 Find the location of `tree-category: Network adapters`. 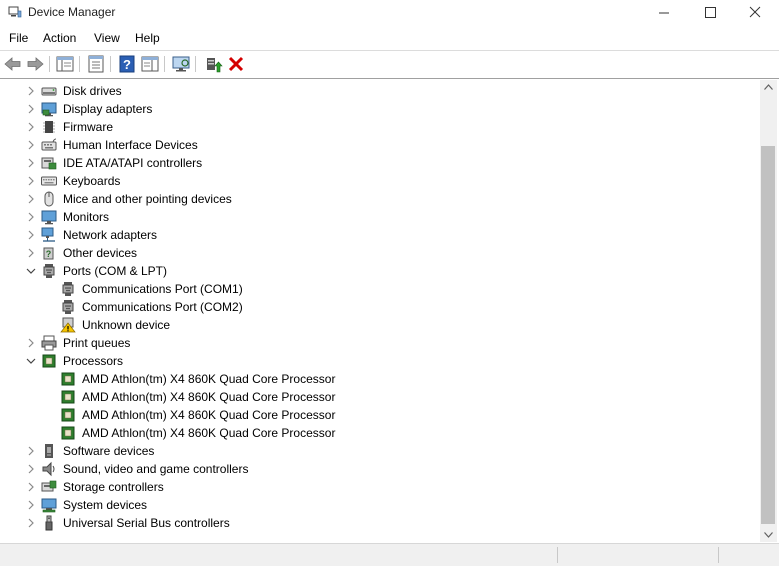

tree-category: Network adapters is located at coordinates (350, 235).